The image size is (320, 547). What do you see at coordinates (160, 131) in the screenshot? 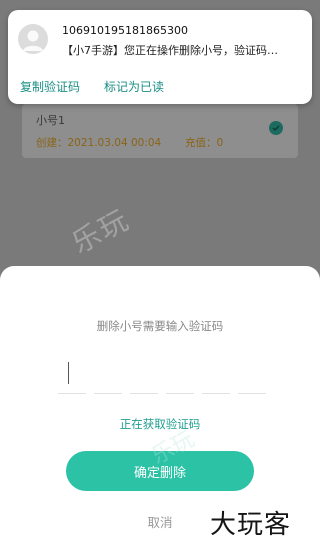
I see `account-card: 小号1 创建：2021.03.04 00:04 充值：0` at bounding box center [160, 131].